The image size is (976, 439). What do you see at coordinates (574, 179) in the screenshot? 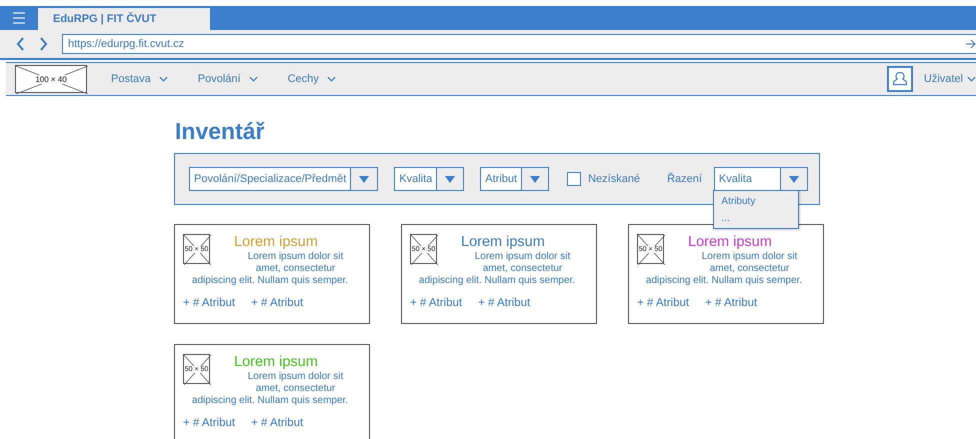
I see `checkbox` at bounding box center [574, 179].